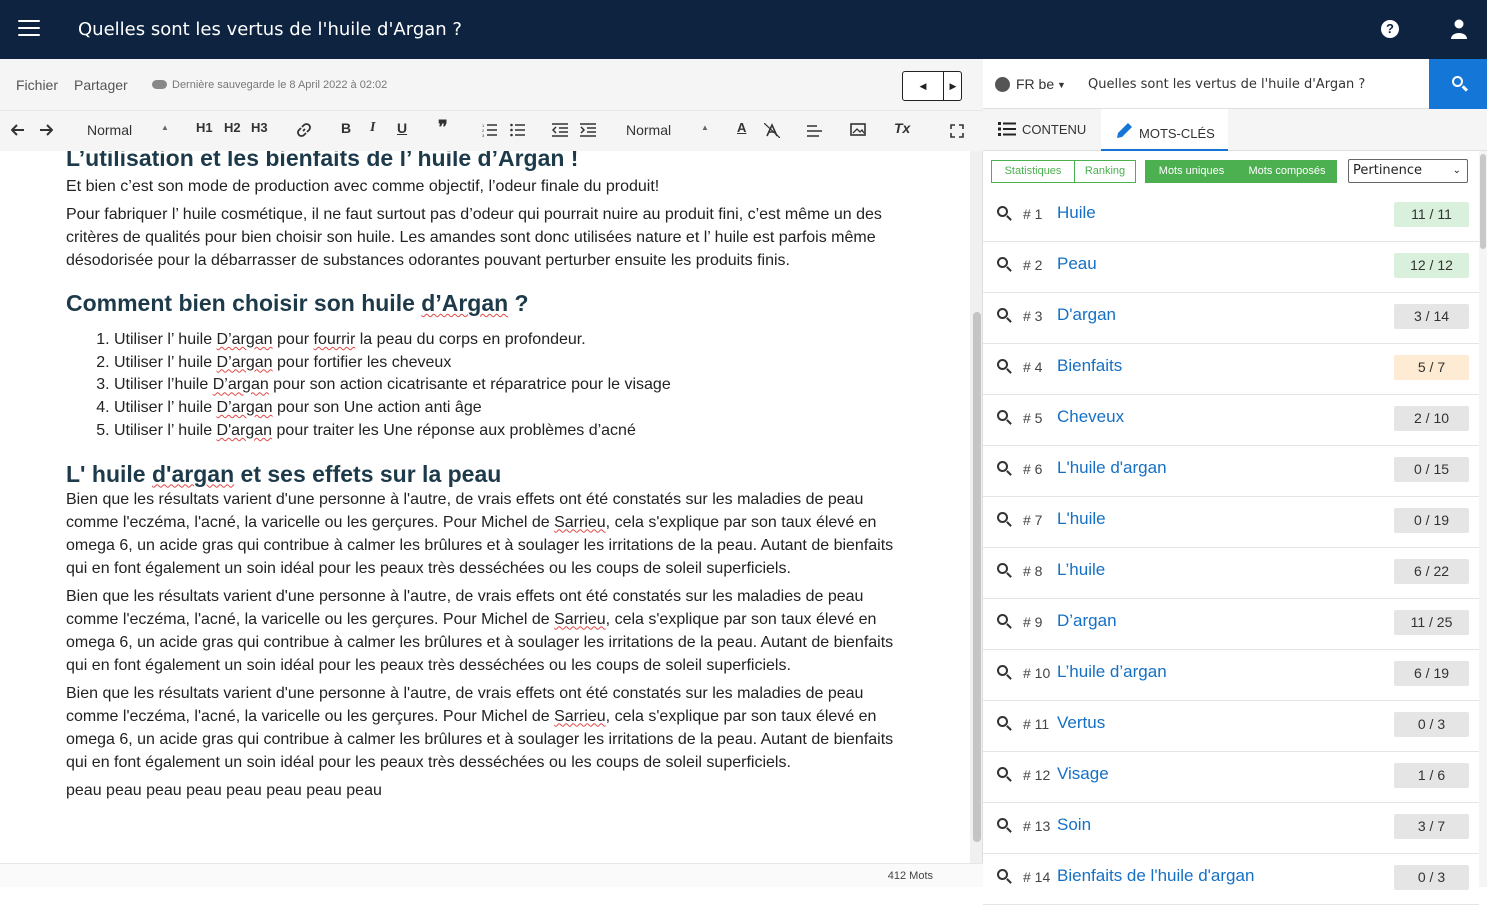 Image resolution: width=1487 pixels, height=905 pixels. I want to click on chevron-down-icon: ▼, so click(1061, 85).